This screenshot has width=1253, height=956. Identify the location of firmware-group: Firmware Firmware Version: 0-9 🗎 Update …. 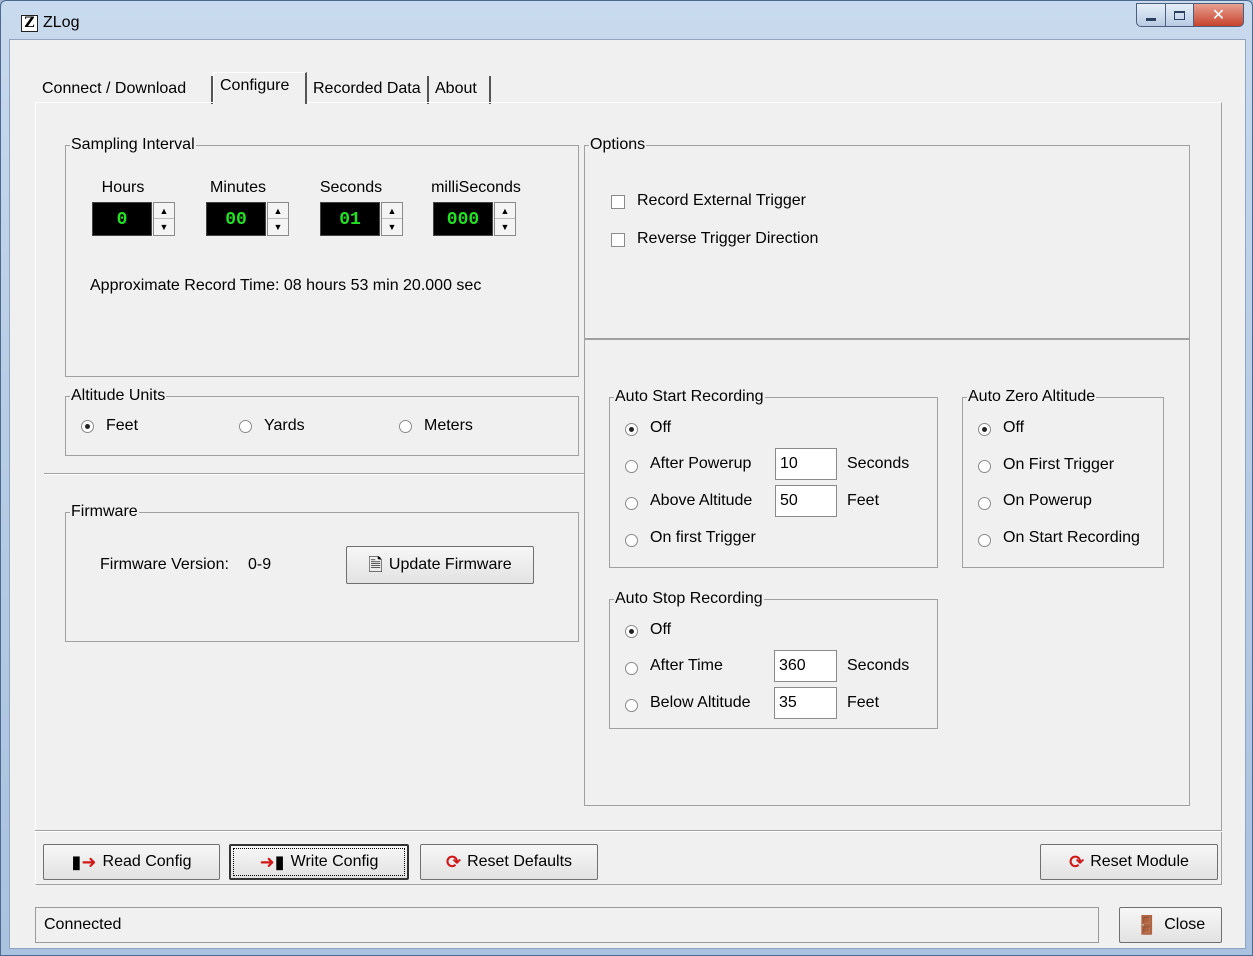
(322, 572).